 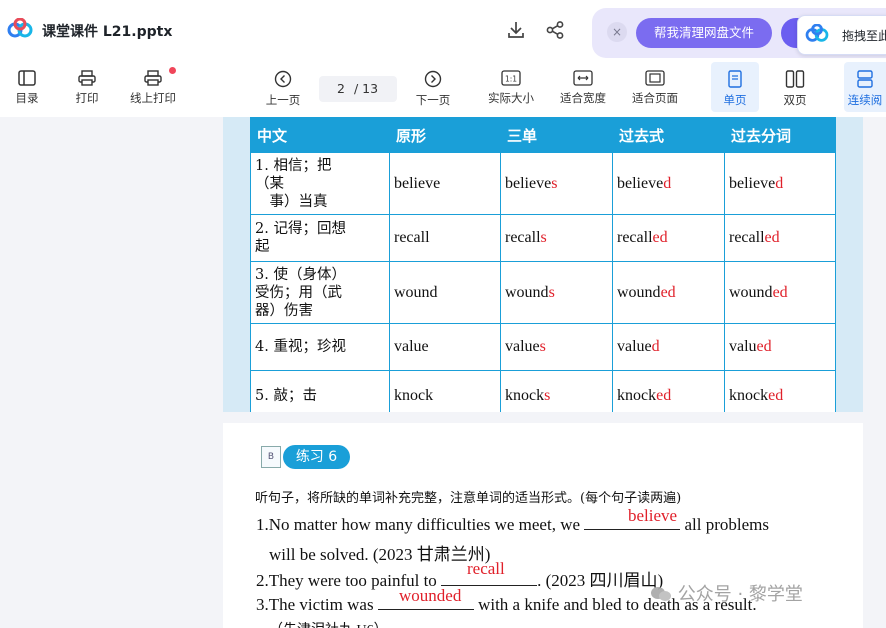 What do you see at coordinates (445, 292) in the screenshot?
I see `base-form: wound` at bounding box center [445, 292].